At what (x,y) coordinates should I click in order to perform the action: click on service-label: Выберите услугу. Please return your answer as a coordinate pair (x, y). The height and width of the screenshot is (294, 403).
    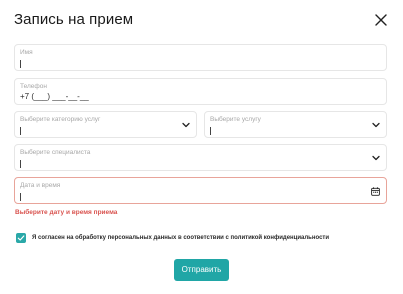
    Looking at the image, I should click on (235, 119).